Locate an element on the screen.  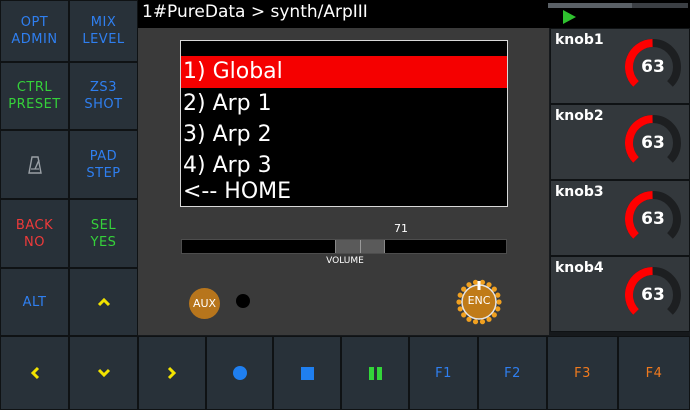
indicator-dot is located at coordinates (243, 301).